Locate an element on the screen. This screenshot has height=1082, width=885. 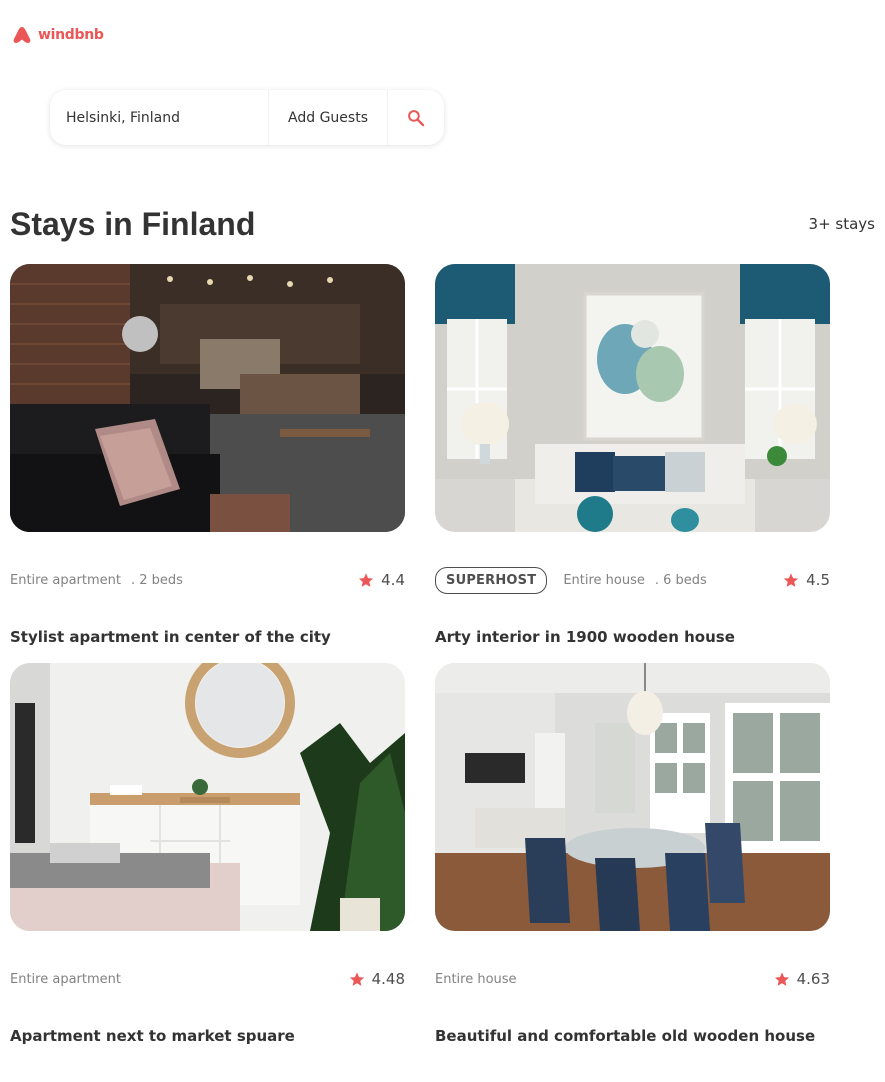
stay-meta: Entire apartment 4.48 is located at coordinates (207, 979).